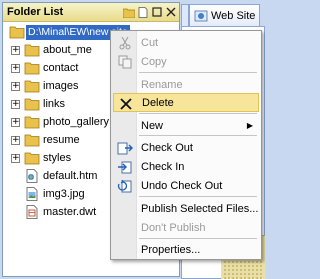 This screenshot has height=279, width=320. I want to click on tree-item-label: styles, so click(57, 158).